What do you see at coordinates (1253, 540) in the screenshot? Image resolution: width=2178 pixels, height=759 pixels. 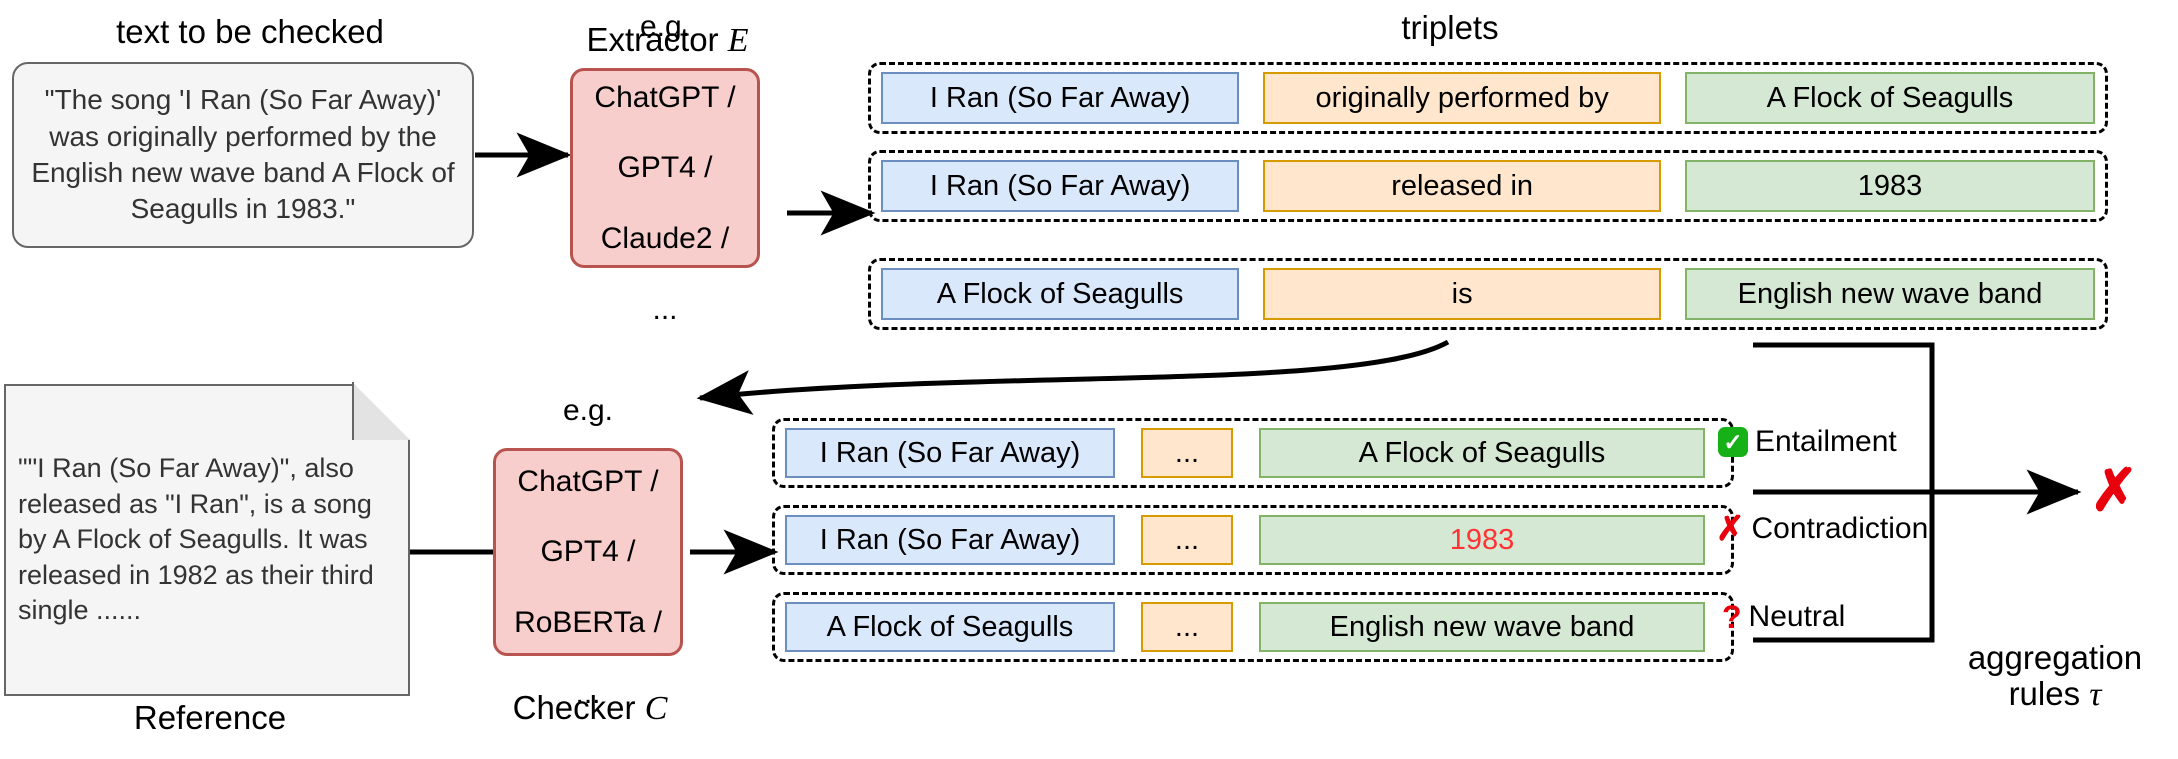 I see `checked-triplet-row: I Ran (So Far Away) ... 1983` at bounding box center [1253, 540].